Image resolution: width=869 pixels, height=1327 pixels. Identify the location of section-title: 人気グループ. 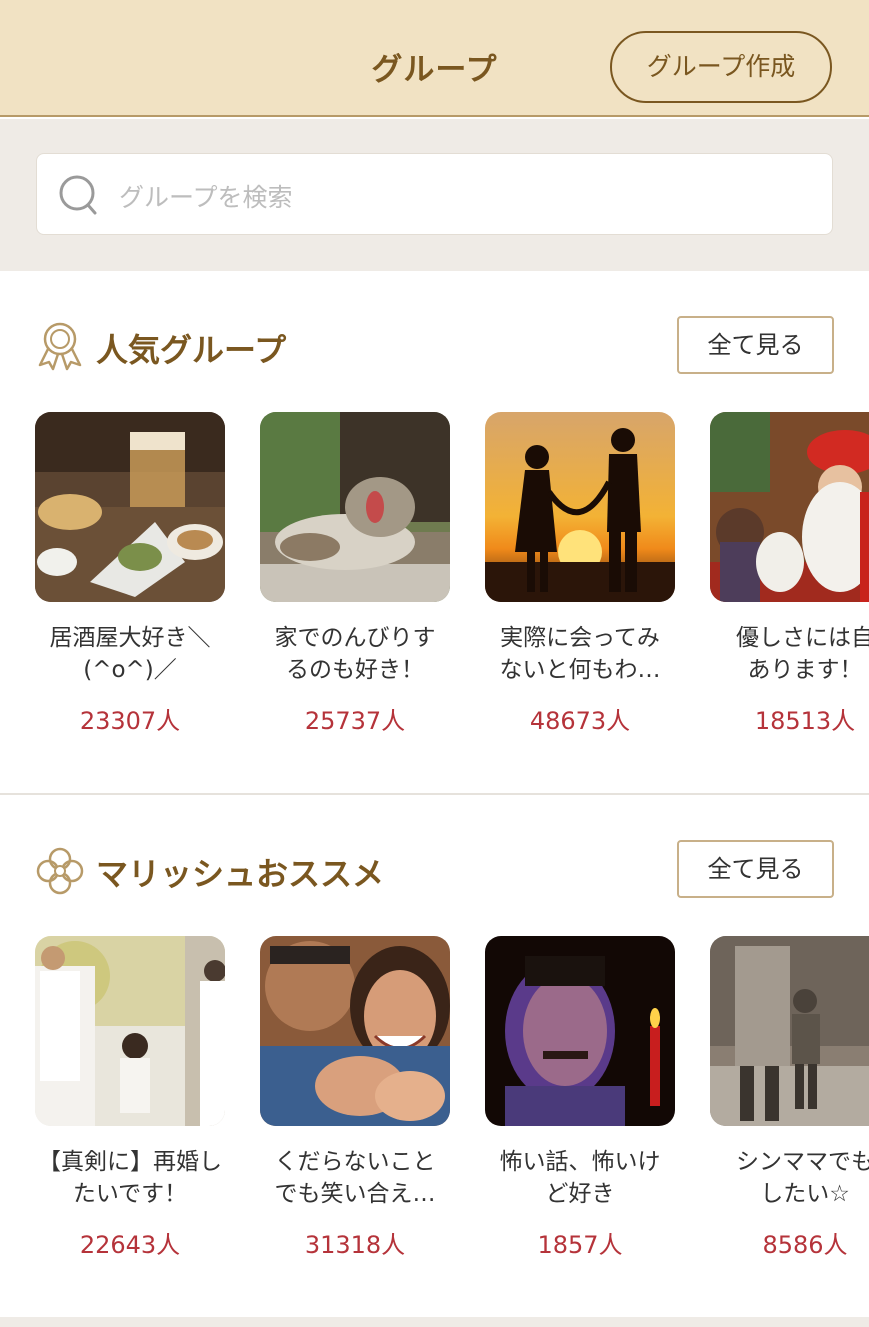
(191, 350).